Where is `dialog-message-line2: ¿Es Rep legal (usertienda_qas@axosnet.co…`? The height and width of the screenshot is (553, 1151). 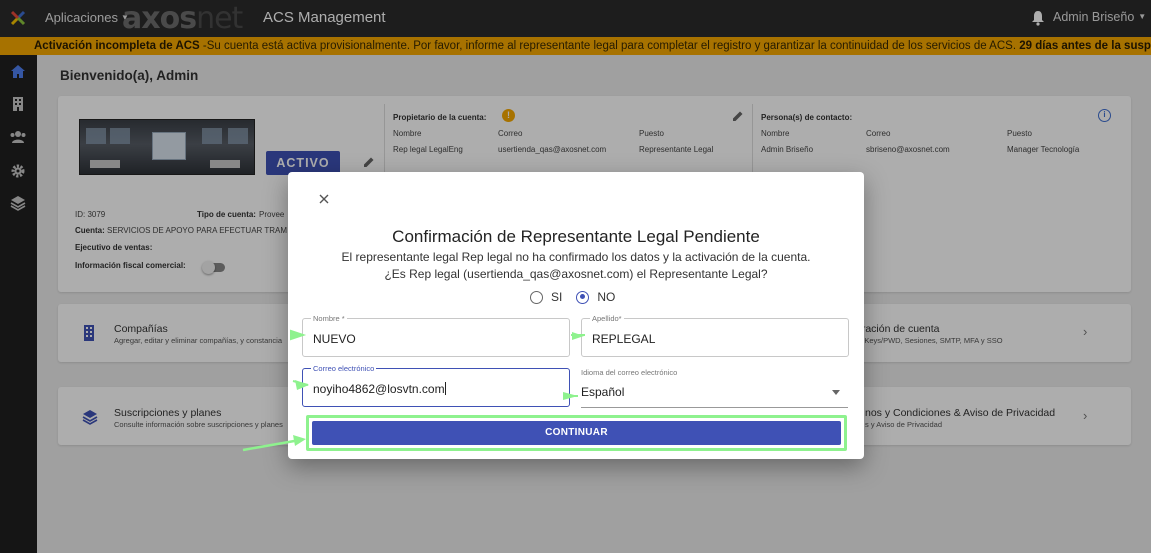
dialog-message-line2: ¿Es Rep legal (usertienda_qas@axosnet.co… is located at coordinates (576, 274).